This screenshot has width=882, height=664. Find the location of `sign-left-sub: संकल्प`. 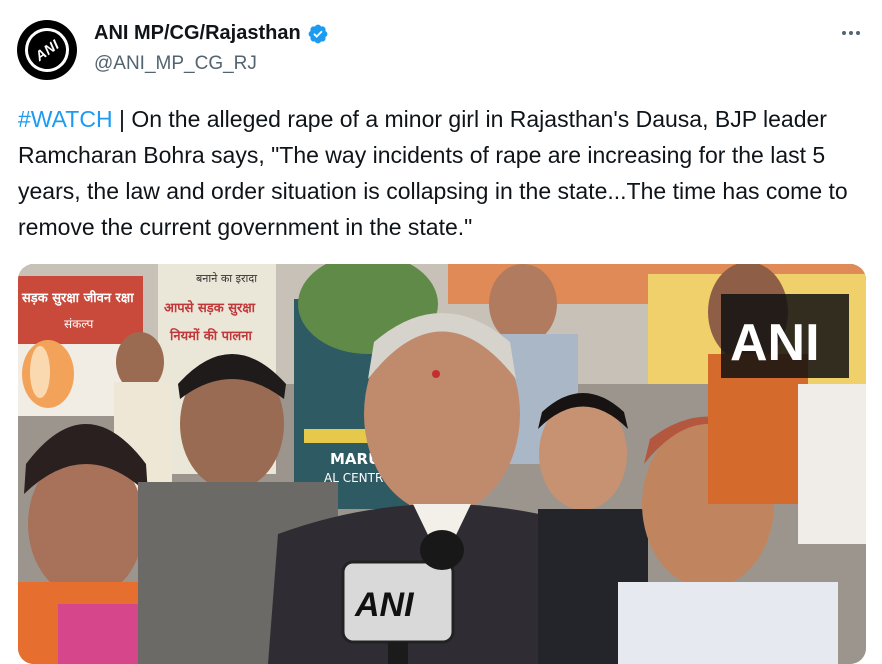

sign-left-sub: संकल्प is located at coordinates (78, 324).